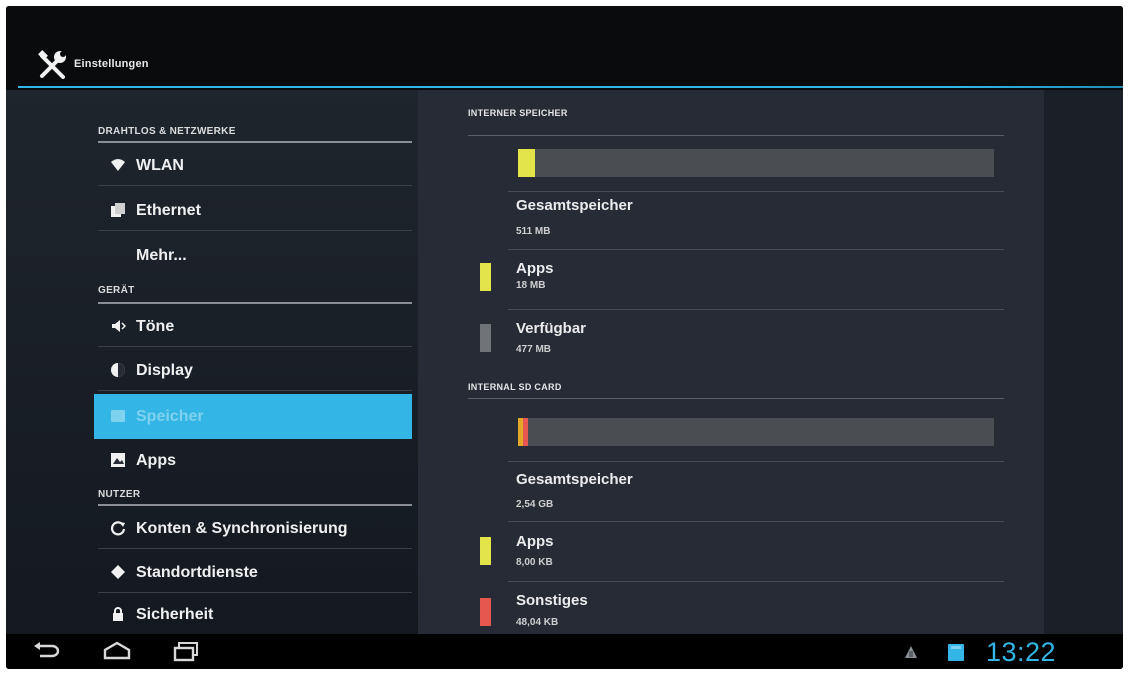 The height and width of the screenshot is (675, 1129). I want to click on display-icon, so click(118, 370).